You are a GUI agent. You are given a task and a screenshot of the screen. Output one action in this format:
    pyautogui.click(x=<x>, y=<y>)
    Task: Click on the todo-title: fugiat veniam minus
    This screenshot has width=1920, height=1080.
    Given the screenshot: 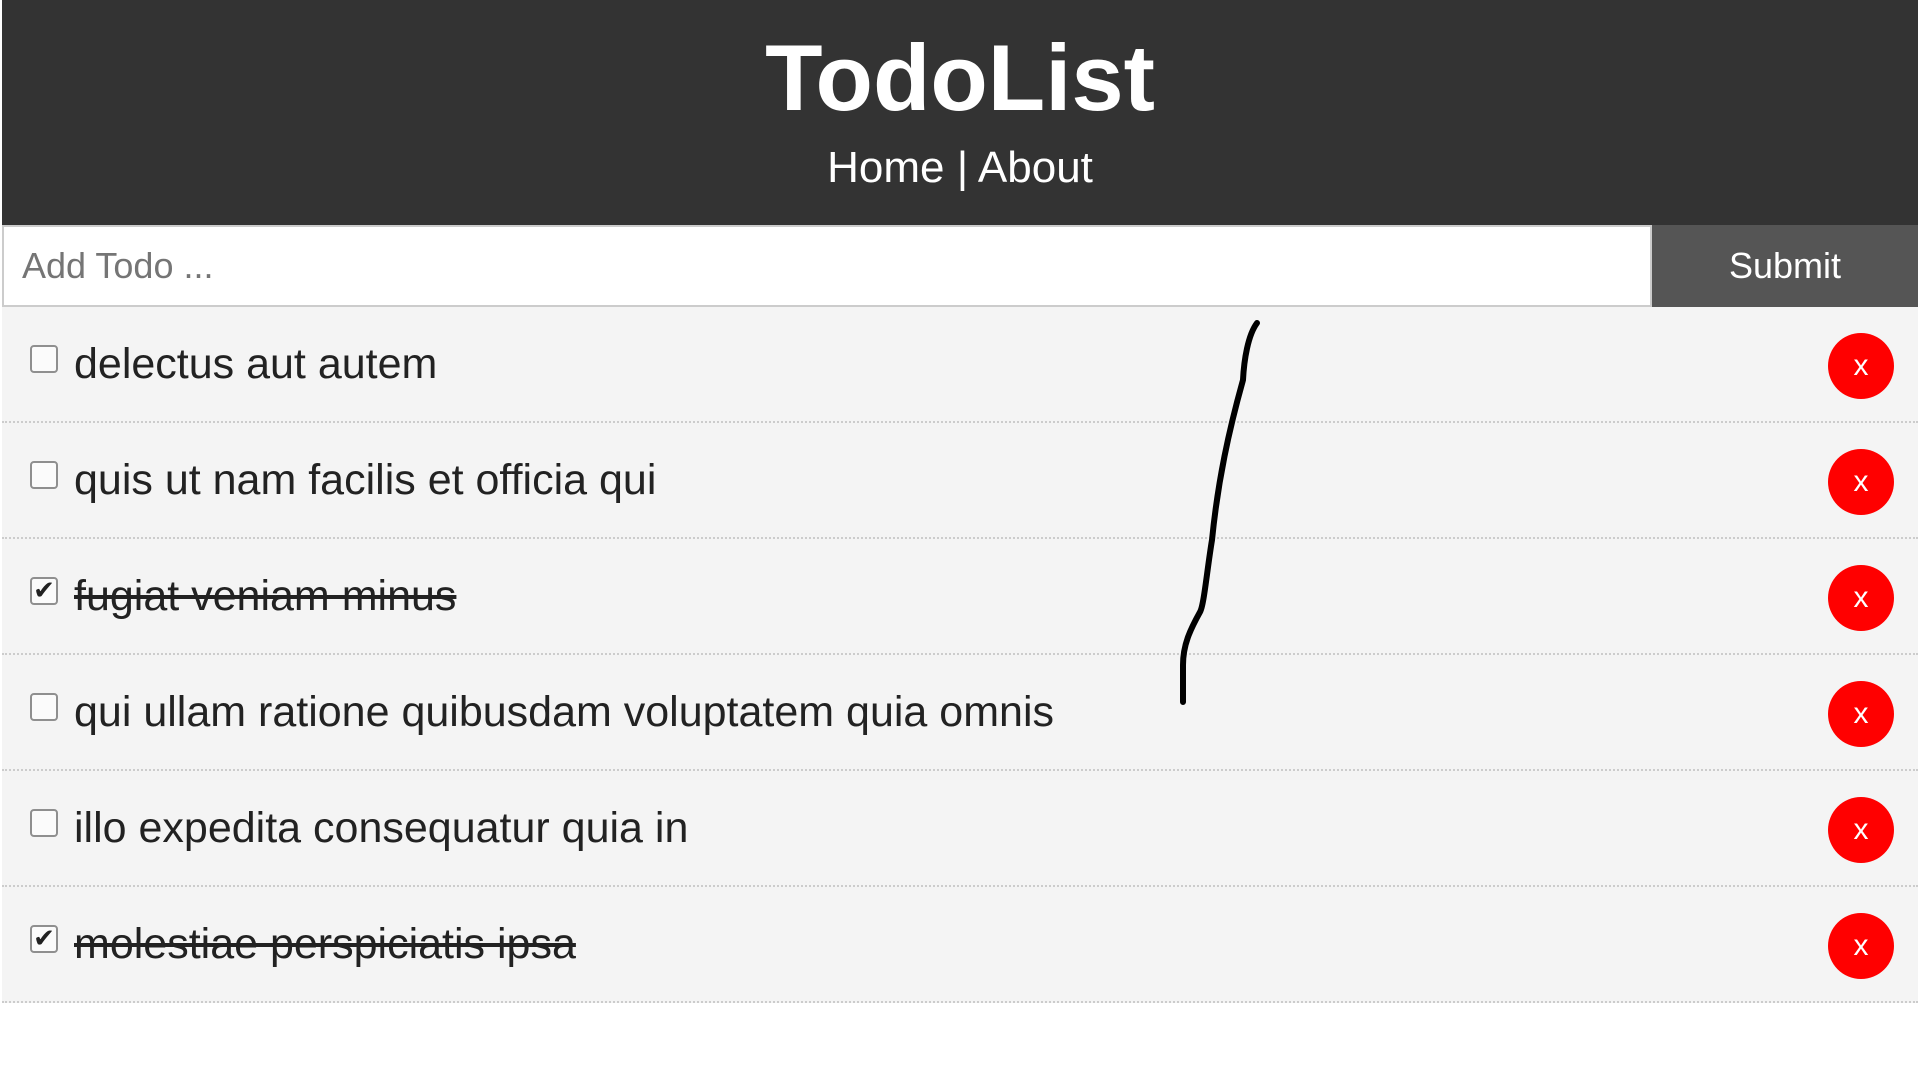 What is the action you would take?
    pyautogui.click(x=265, y=596)
    